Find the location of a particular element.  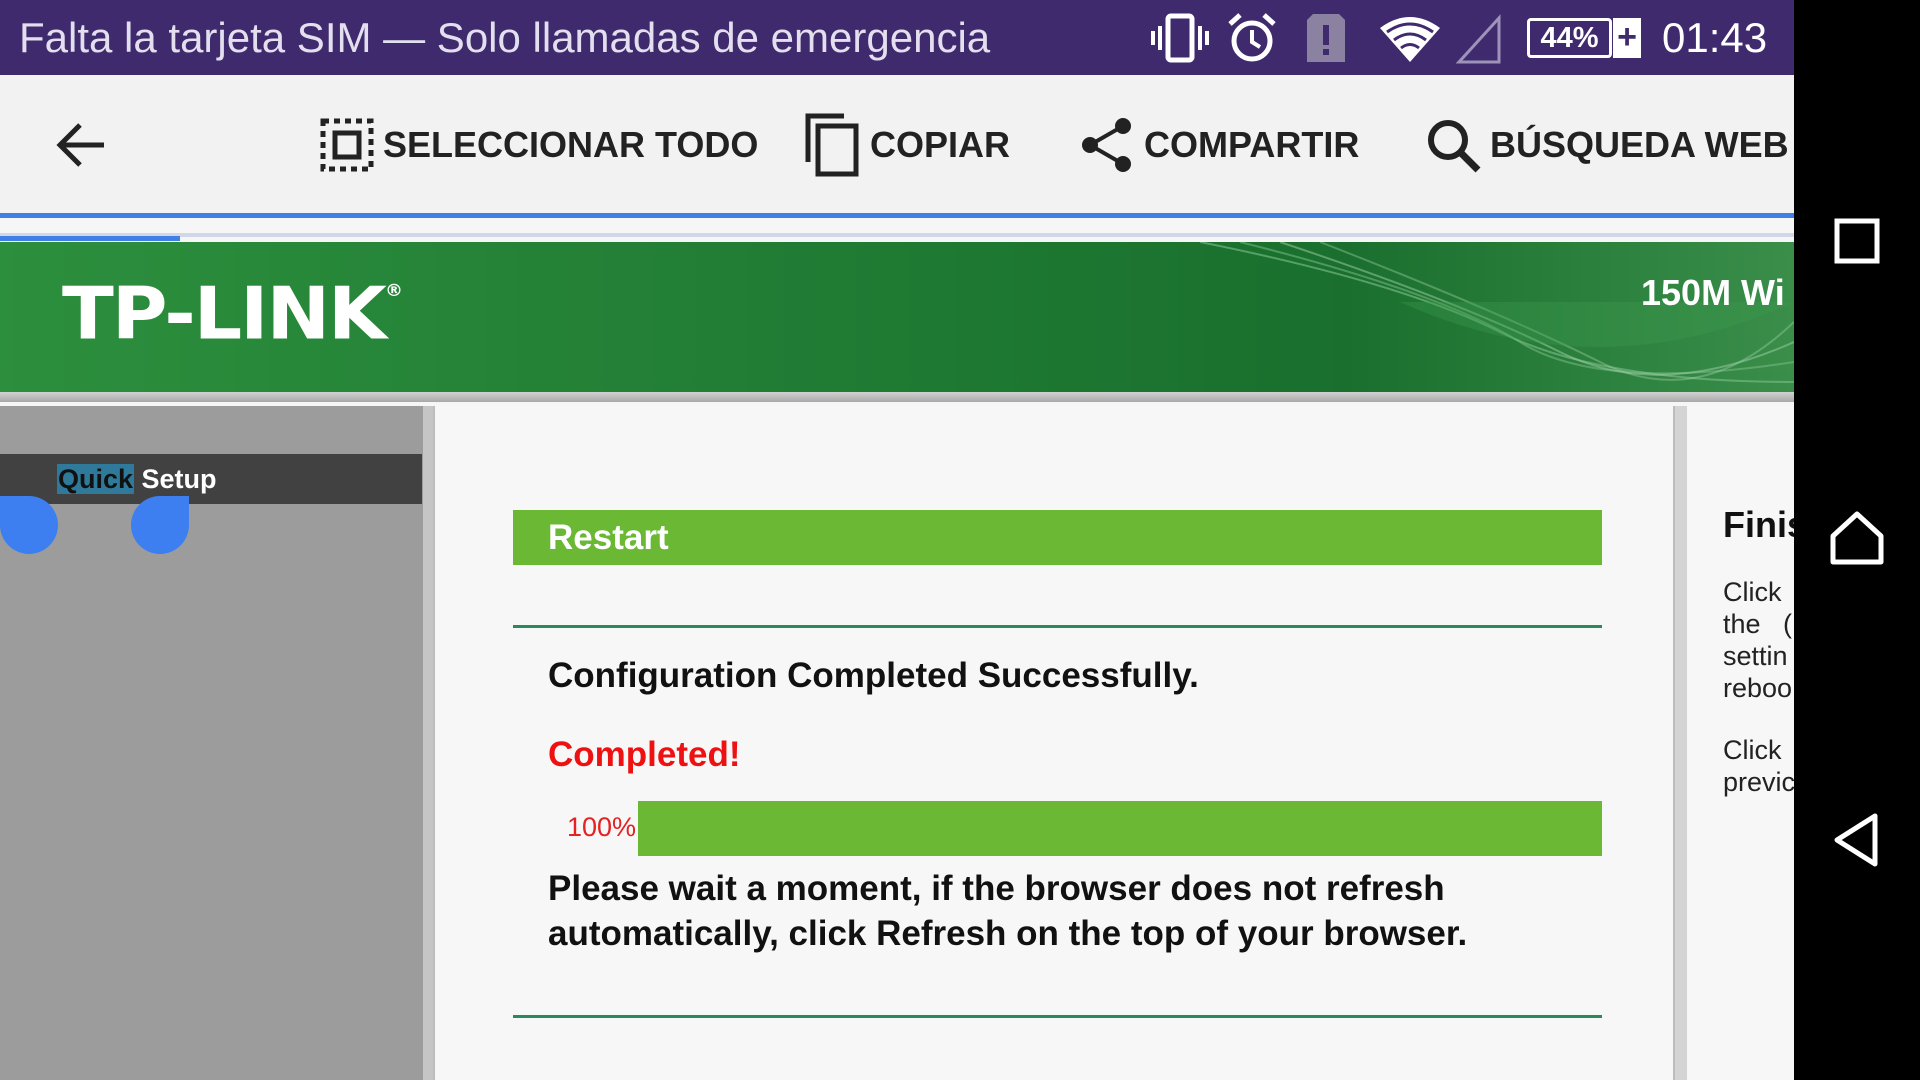

help-title: Finis is located at coordinates (1758, 524).